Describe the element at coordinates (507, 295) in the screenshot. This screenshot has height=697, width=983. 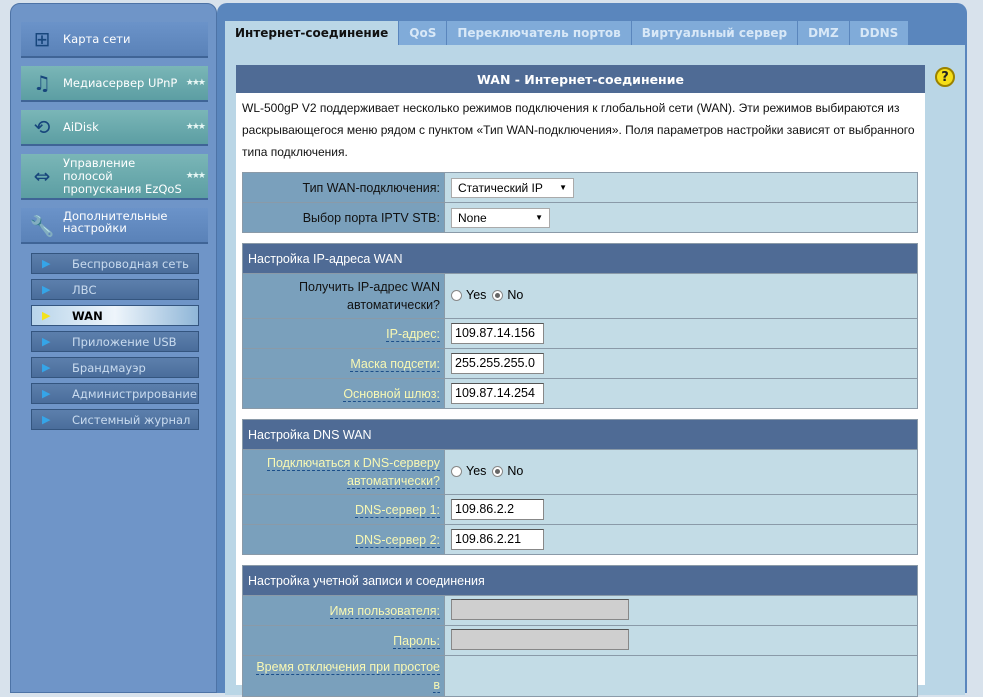
I see `ip-auto-no-radio: No` at that location.